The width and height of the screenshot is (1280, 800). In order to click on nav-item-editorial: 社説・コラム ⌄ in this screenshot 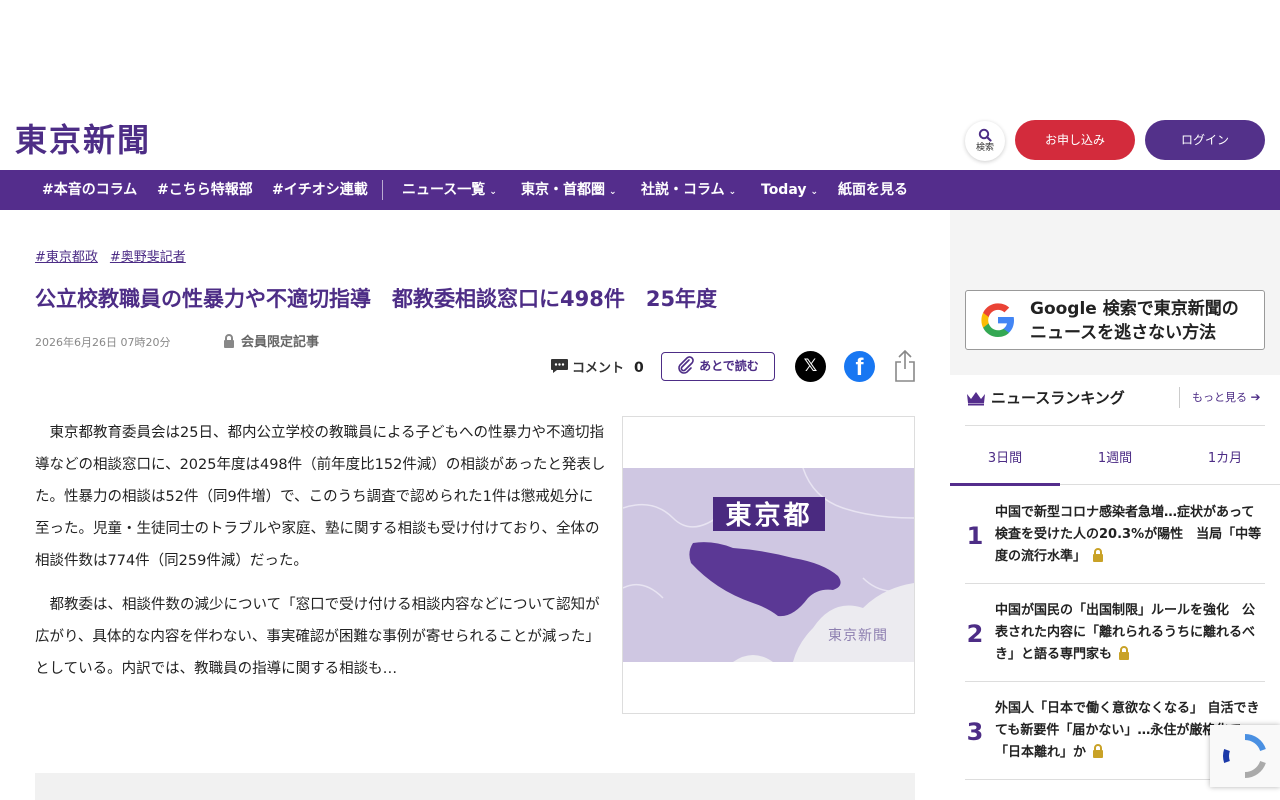, I will do `click(688, 190)`.